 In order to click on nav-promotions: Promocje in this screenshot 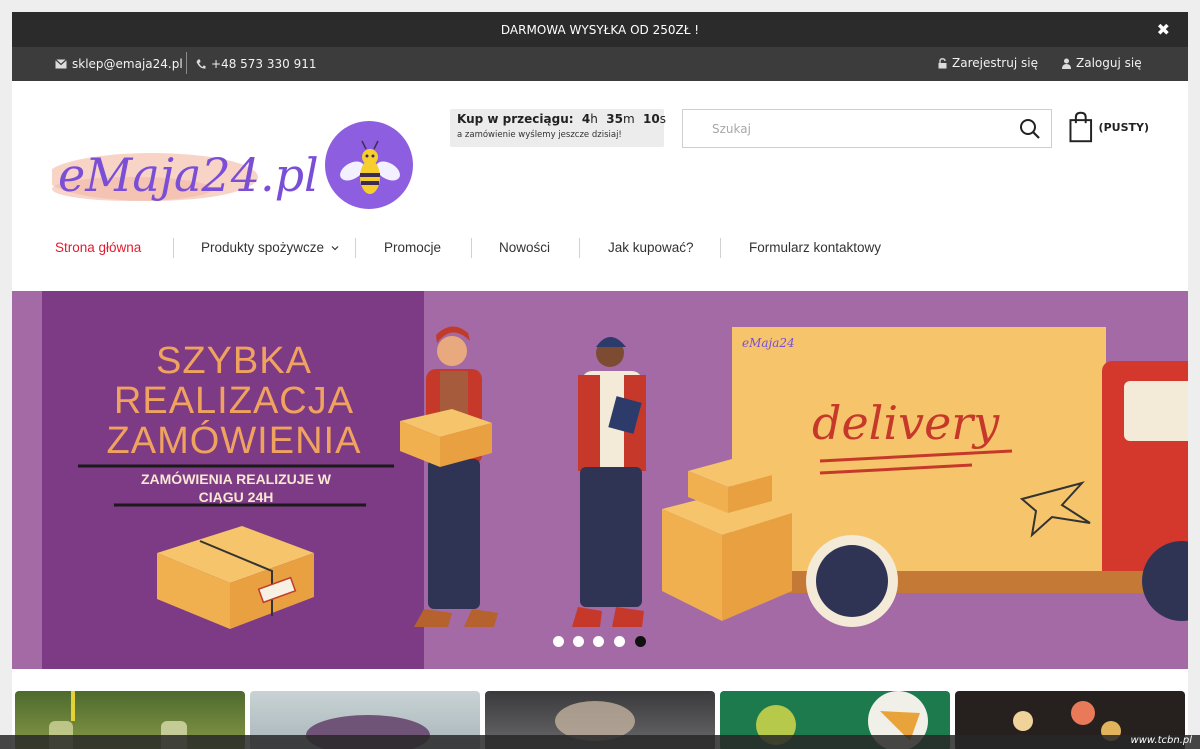, I will do `click(412, 247)`.